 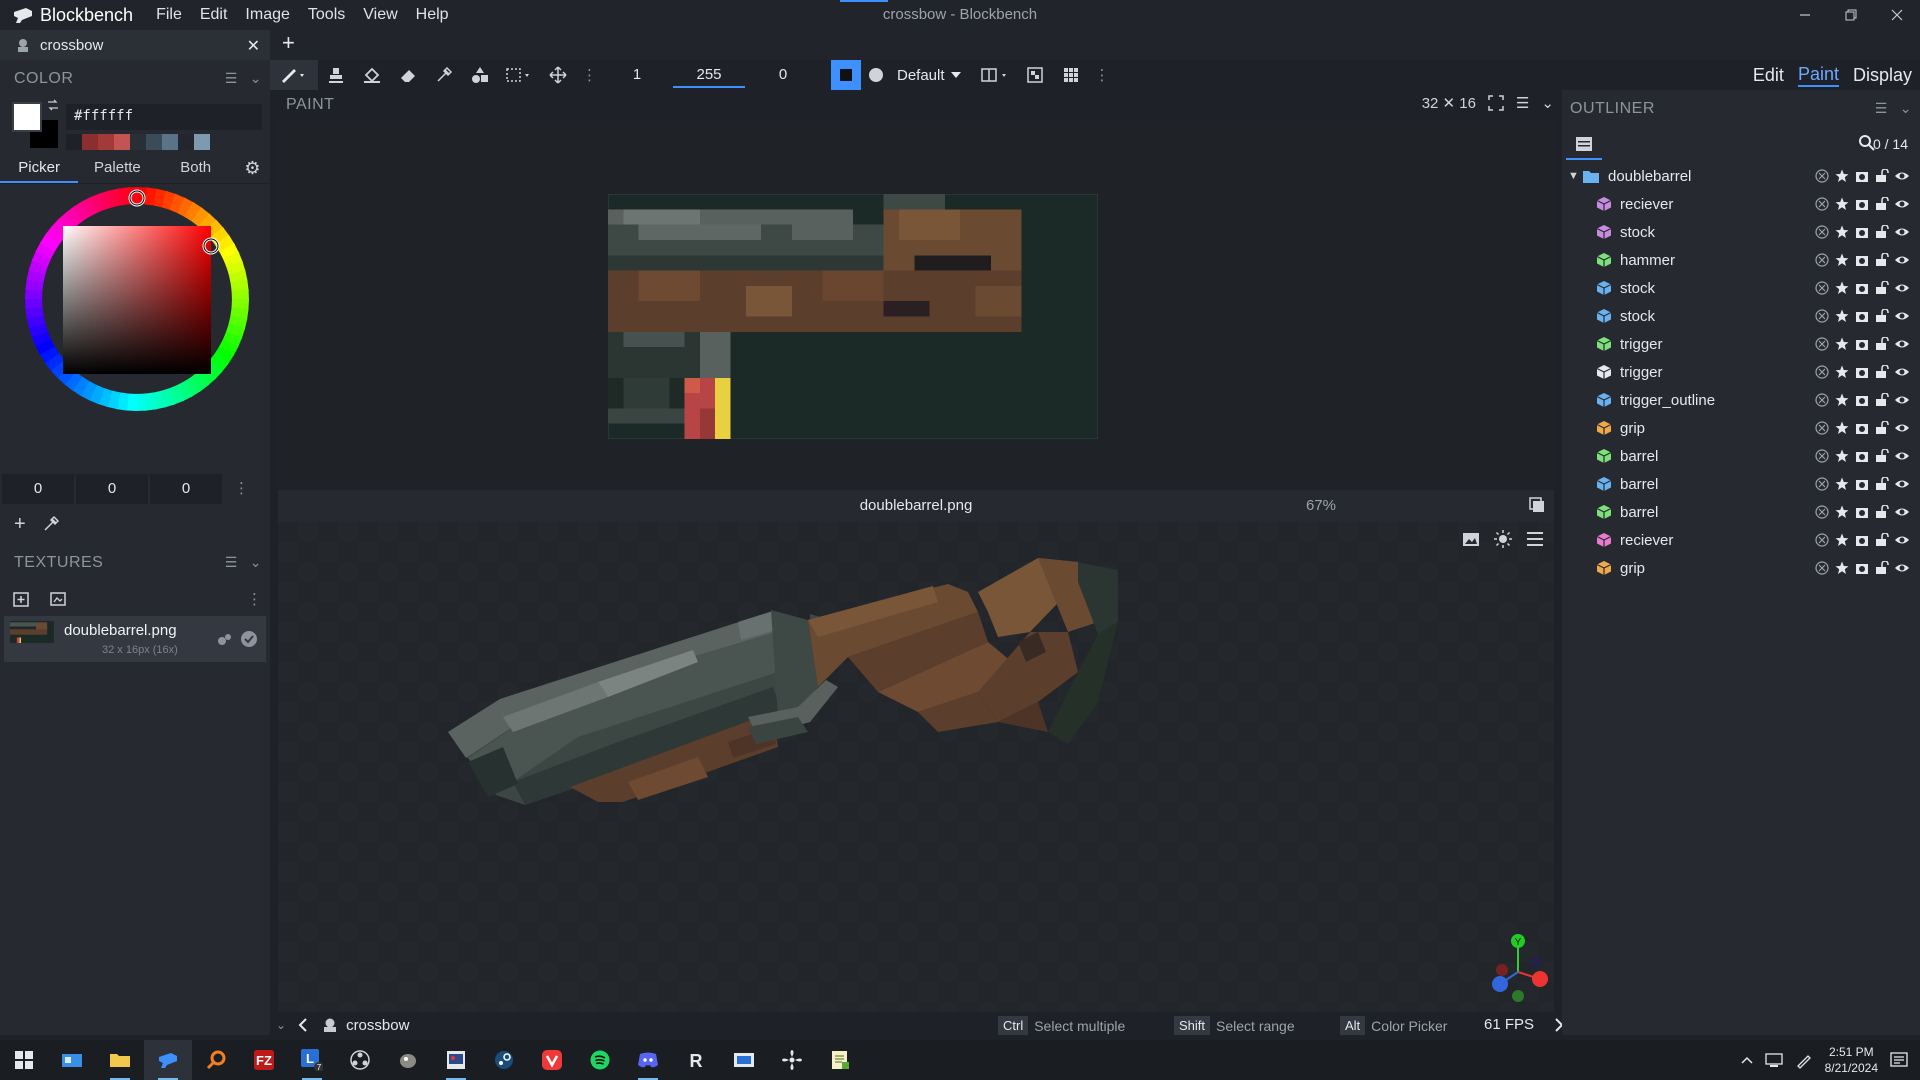 I want to click on eyedropper-icon, so click(x=51, y=524).